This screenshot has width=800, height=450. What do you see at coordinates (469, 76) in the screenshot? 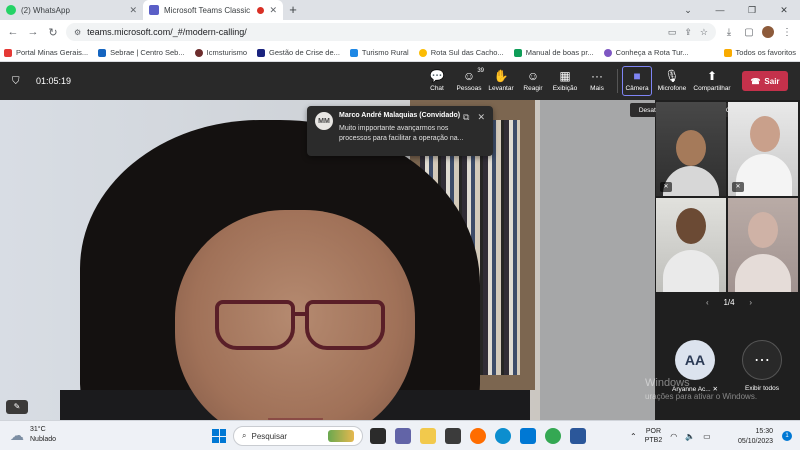
I see `people-icon: ☺` at bounding box center [469, 76].